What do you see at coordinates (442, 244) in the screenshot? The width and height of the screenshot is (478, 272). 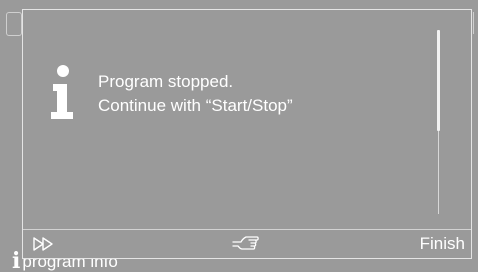 I see `finish-button: Finish` at bounding box center [442, 244].